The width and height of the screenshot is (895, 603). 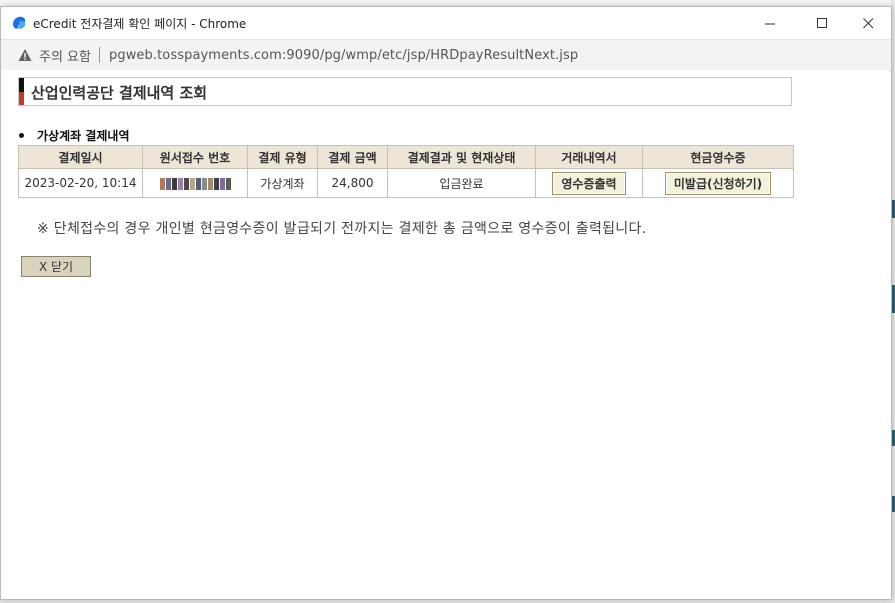 I want to click on application-number, so click(x=195, y=183).